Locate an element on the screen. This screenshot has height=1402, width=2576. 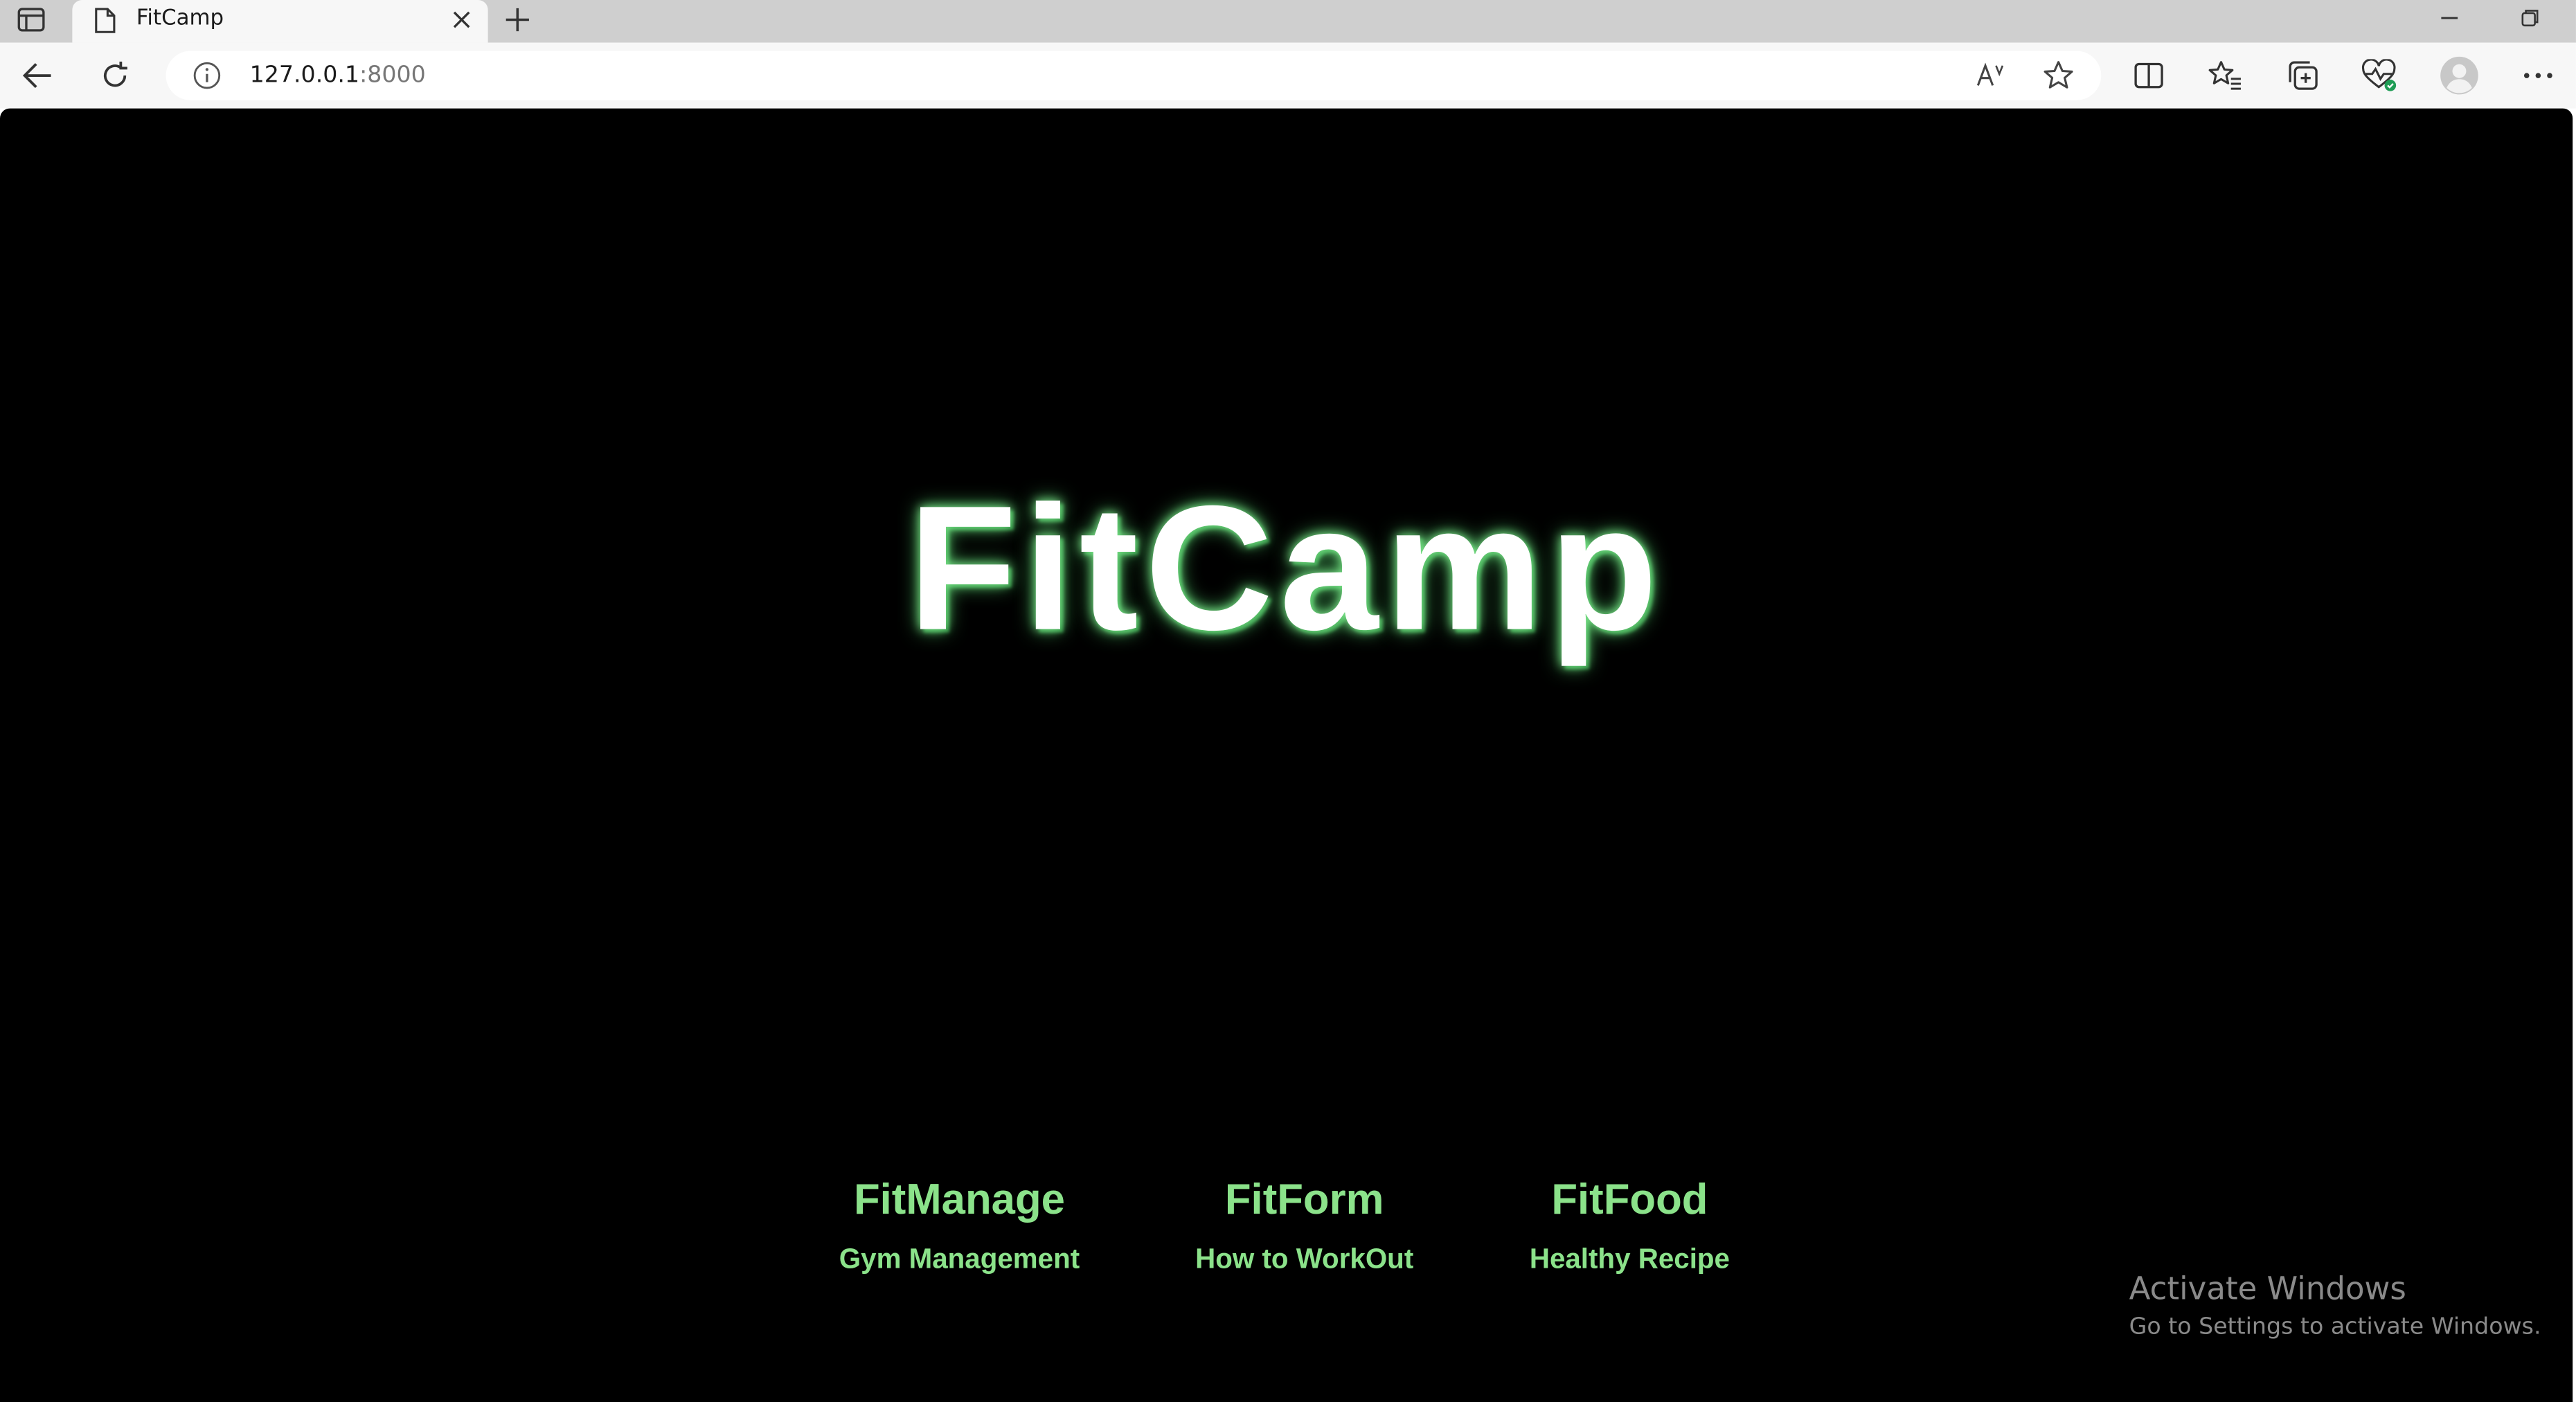
link-subtitle: Healthy Recipe is located at coordinates (1629, 1260).